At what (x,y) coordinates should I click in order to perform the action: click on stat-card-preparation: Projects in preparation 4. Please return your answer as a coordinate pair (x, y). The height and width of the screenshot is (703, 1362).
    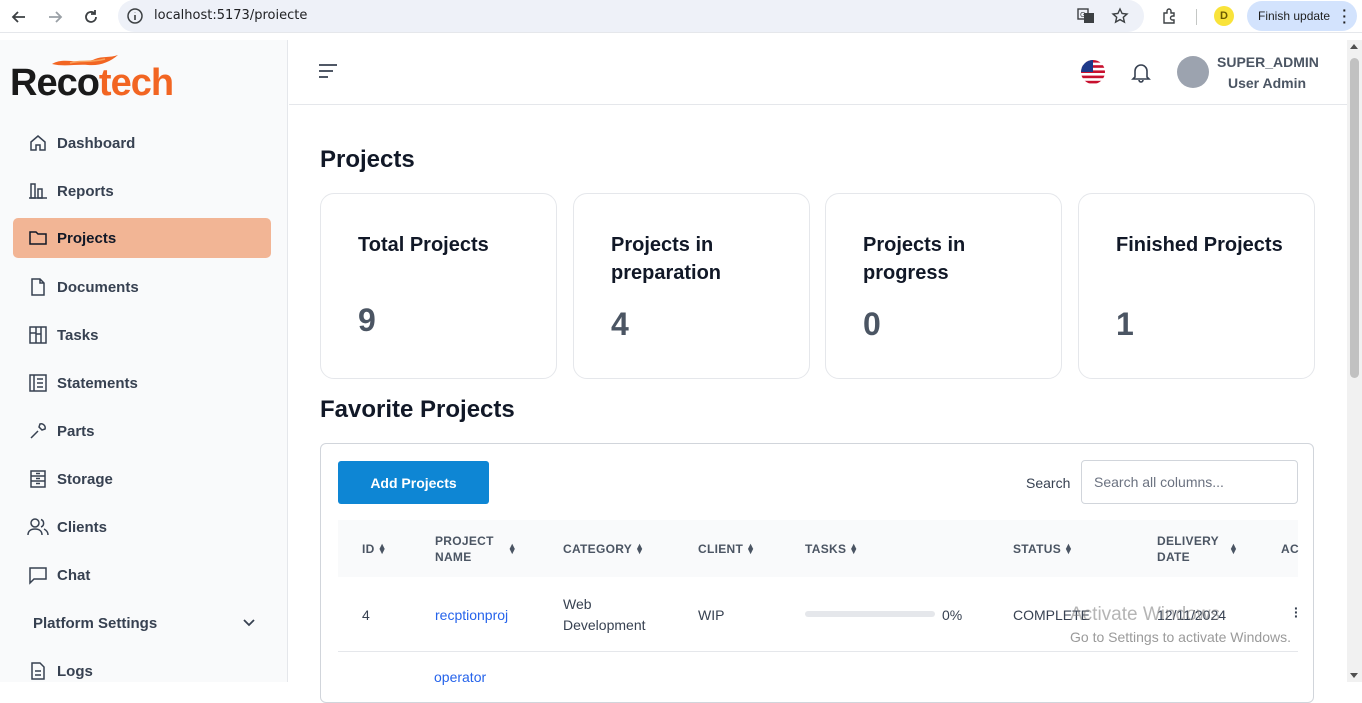
    Looking at the image, I should click on (691, 286).